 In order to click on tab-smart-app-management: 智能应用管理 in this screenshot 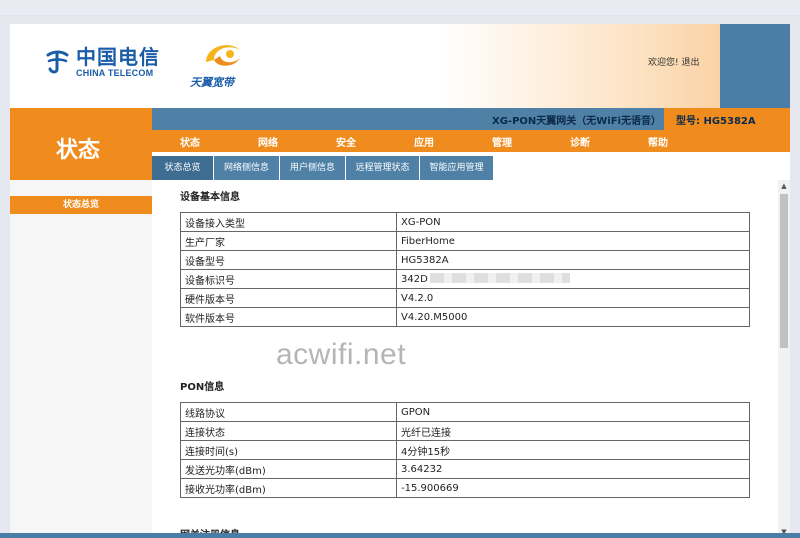, I will do `click(457, 168)`.